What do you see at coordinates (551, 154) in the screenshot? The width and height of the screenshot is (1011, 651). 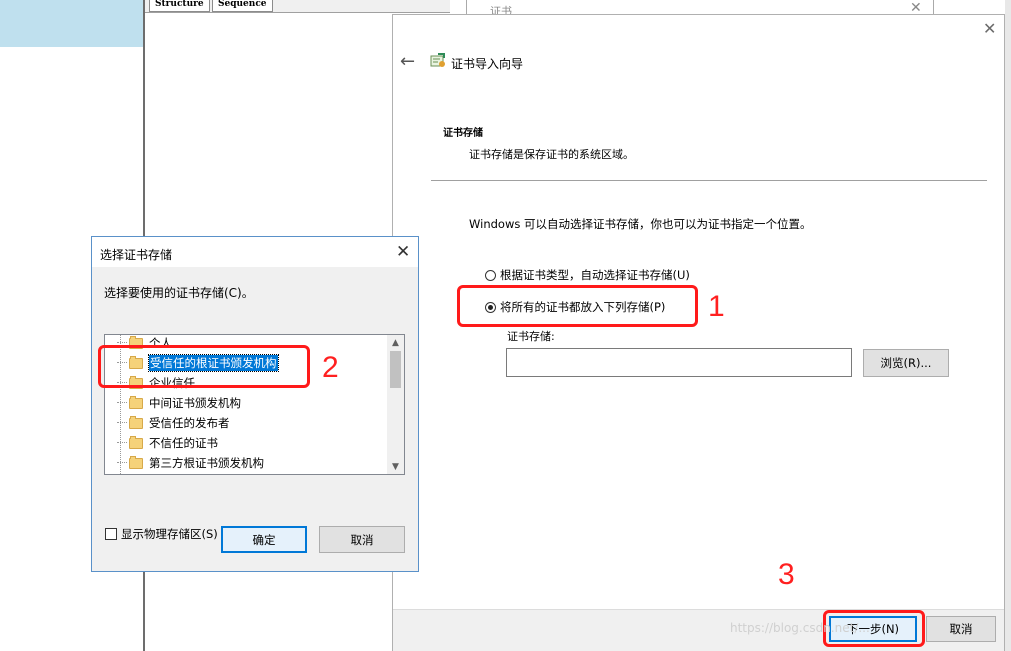 I see `section-description: 证书存储是保存证书的系统区域。` at bounding box center [551, 154].